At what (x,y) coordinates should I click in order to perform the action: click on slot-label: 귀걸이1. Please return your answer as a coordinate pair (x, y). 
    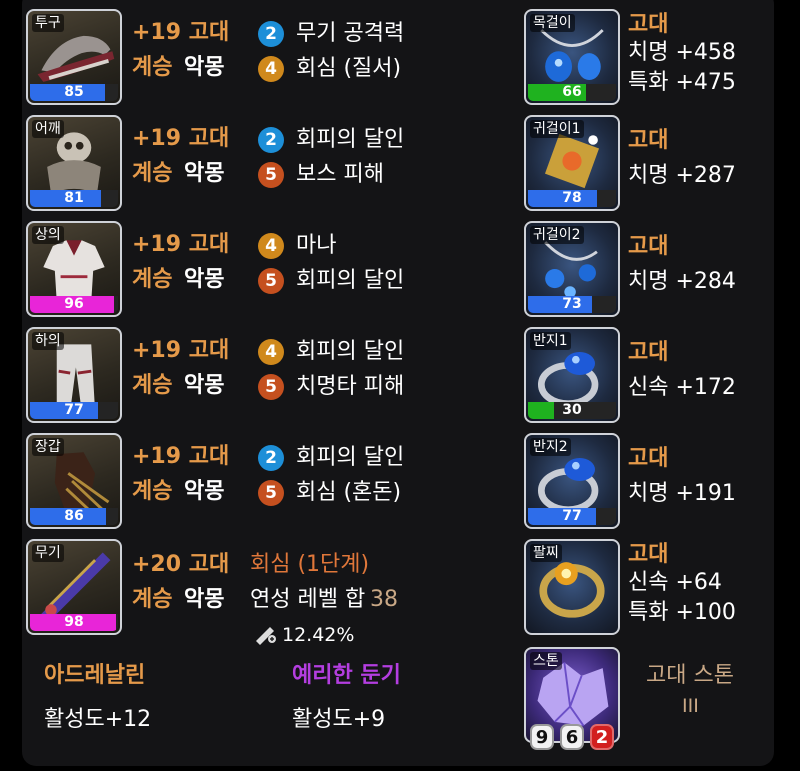
    Looking at the image, I should click on (557, 129).